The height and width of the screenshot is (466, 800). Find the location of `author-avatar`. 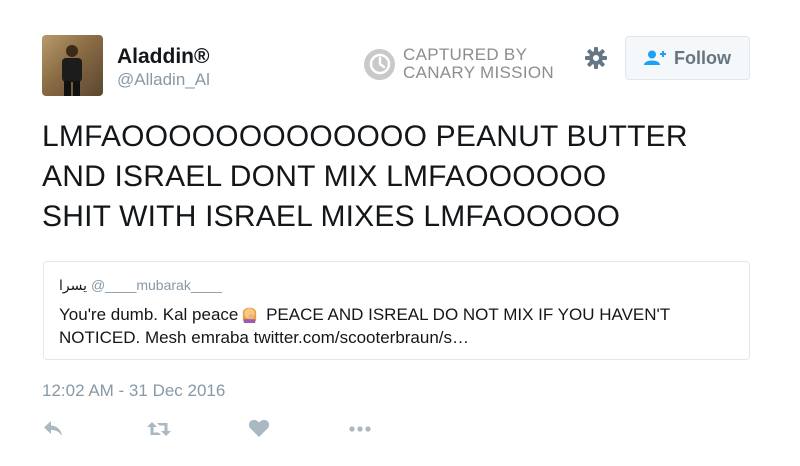

author-avatar is located at coordinates (72, 65).